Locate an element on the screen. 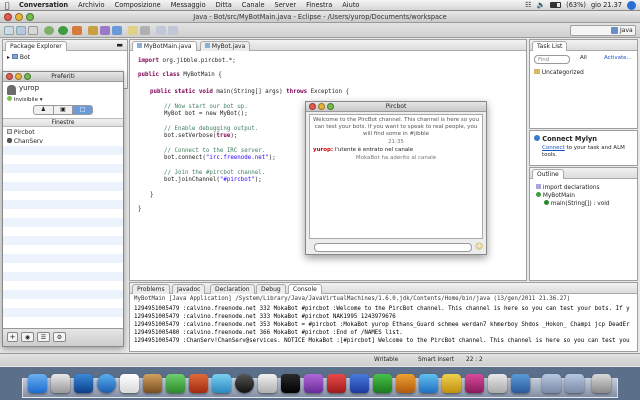 The image size is (640, 400). chat-zoom-button is located at coordinates (330, 106).